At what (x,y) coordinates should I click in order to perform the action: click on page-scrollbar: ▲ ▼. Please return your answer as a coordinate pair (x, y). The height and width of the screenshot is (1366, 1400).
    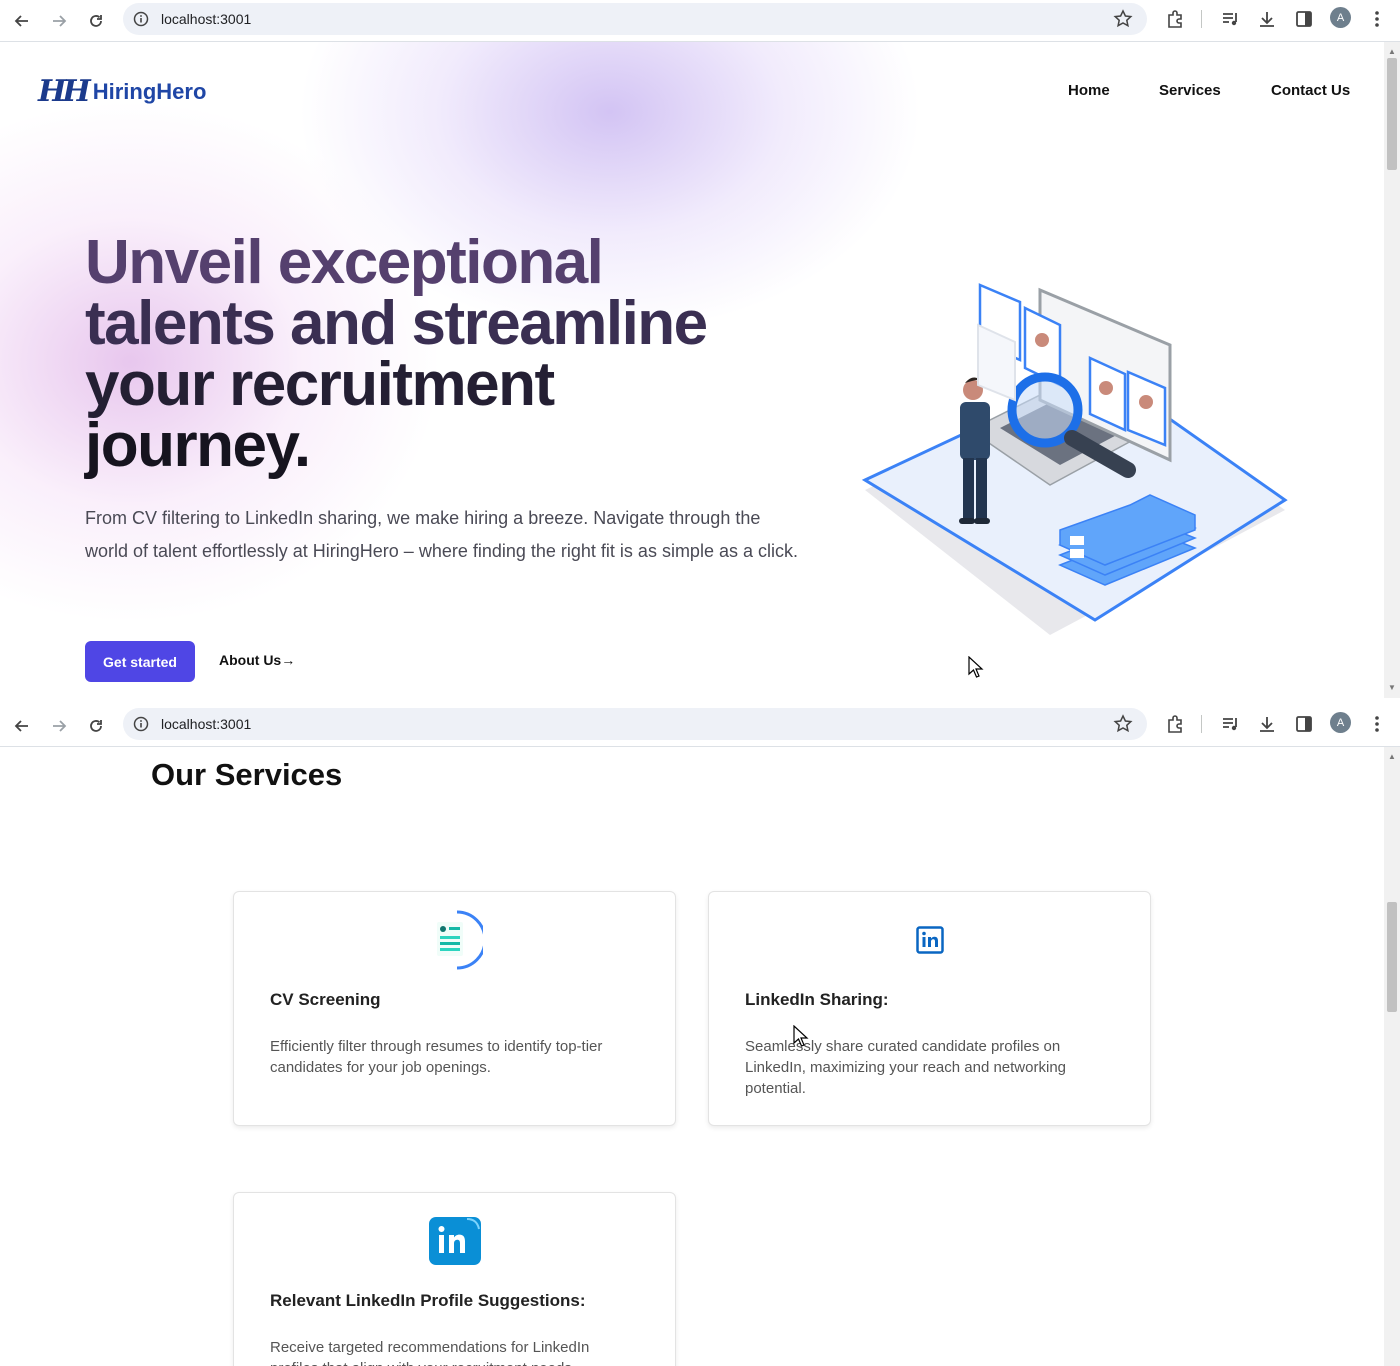
    Looking at the image, I should click on (1392, 370).